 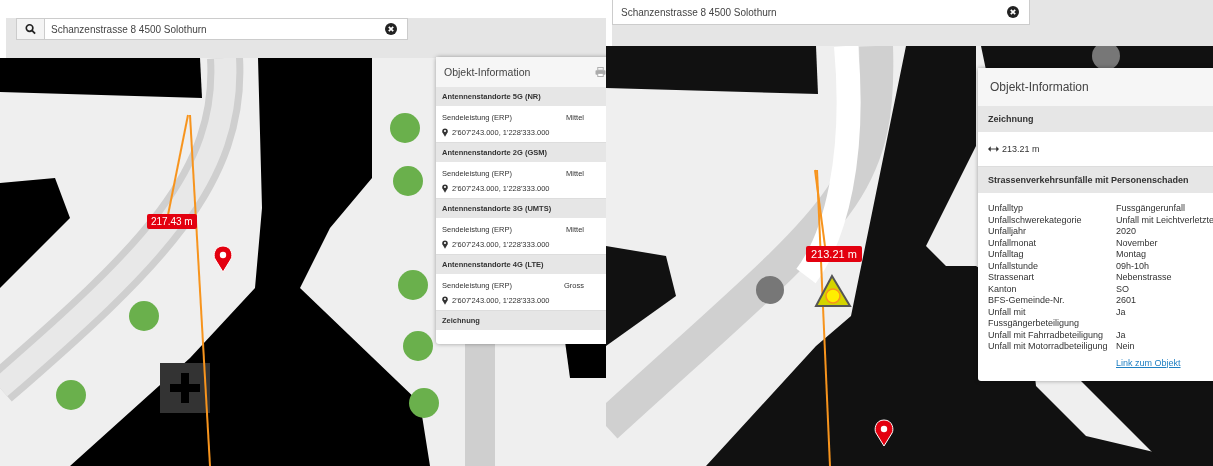 I want to click on attribute-label: Unfalljahr, so click(x=1008, y=232).